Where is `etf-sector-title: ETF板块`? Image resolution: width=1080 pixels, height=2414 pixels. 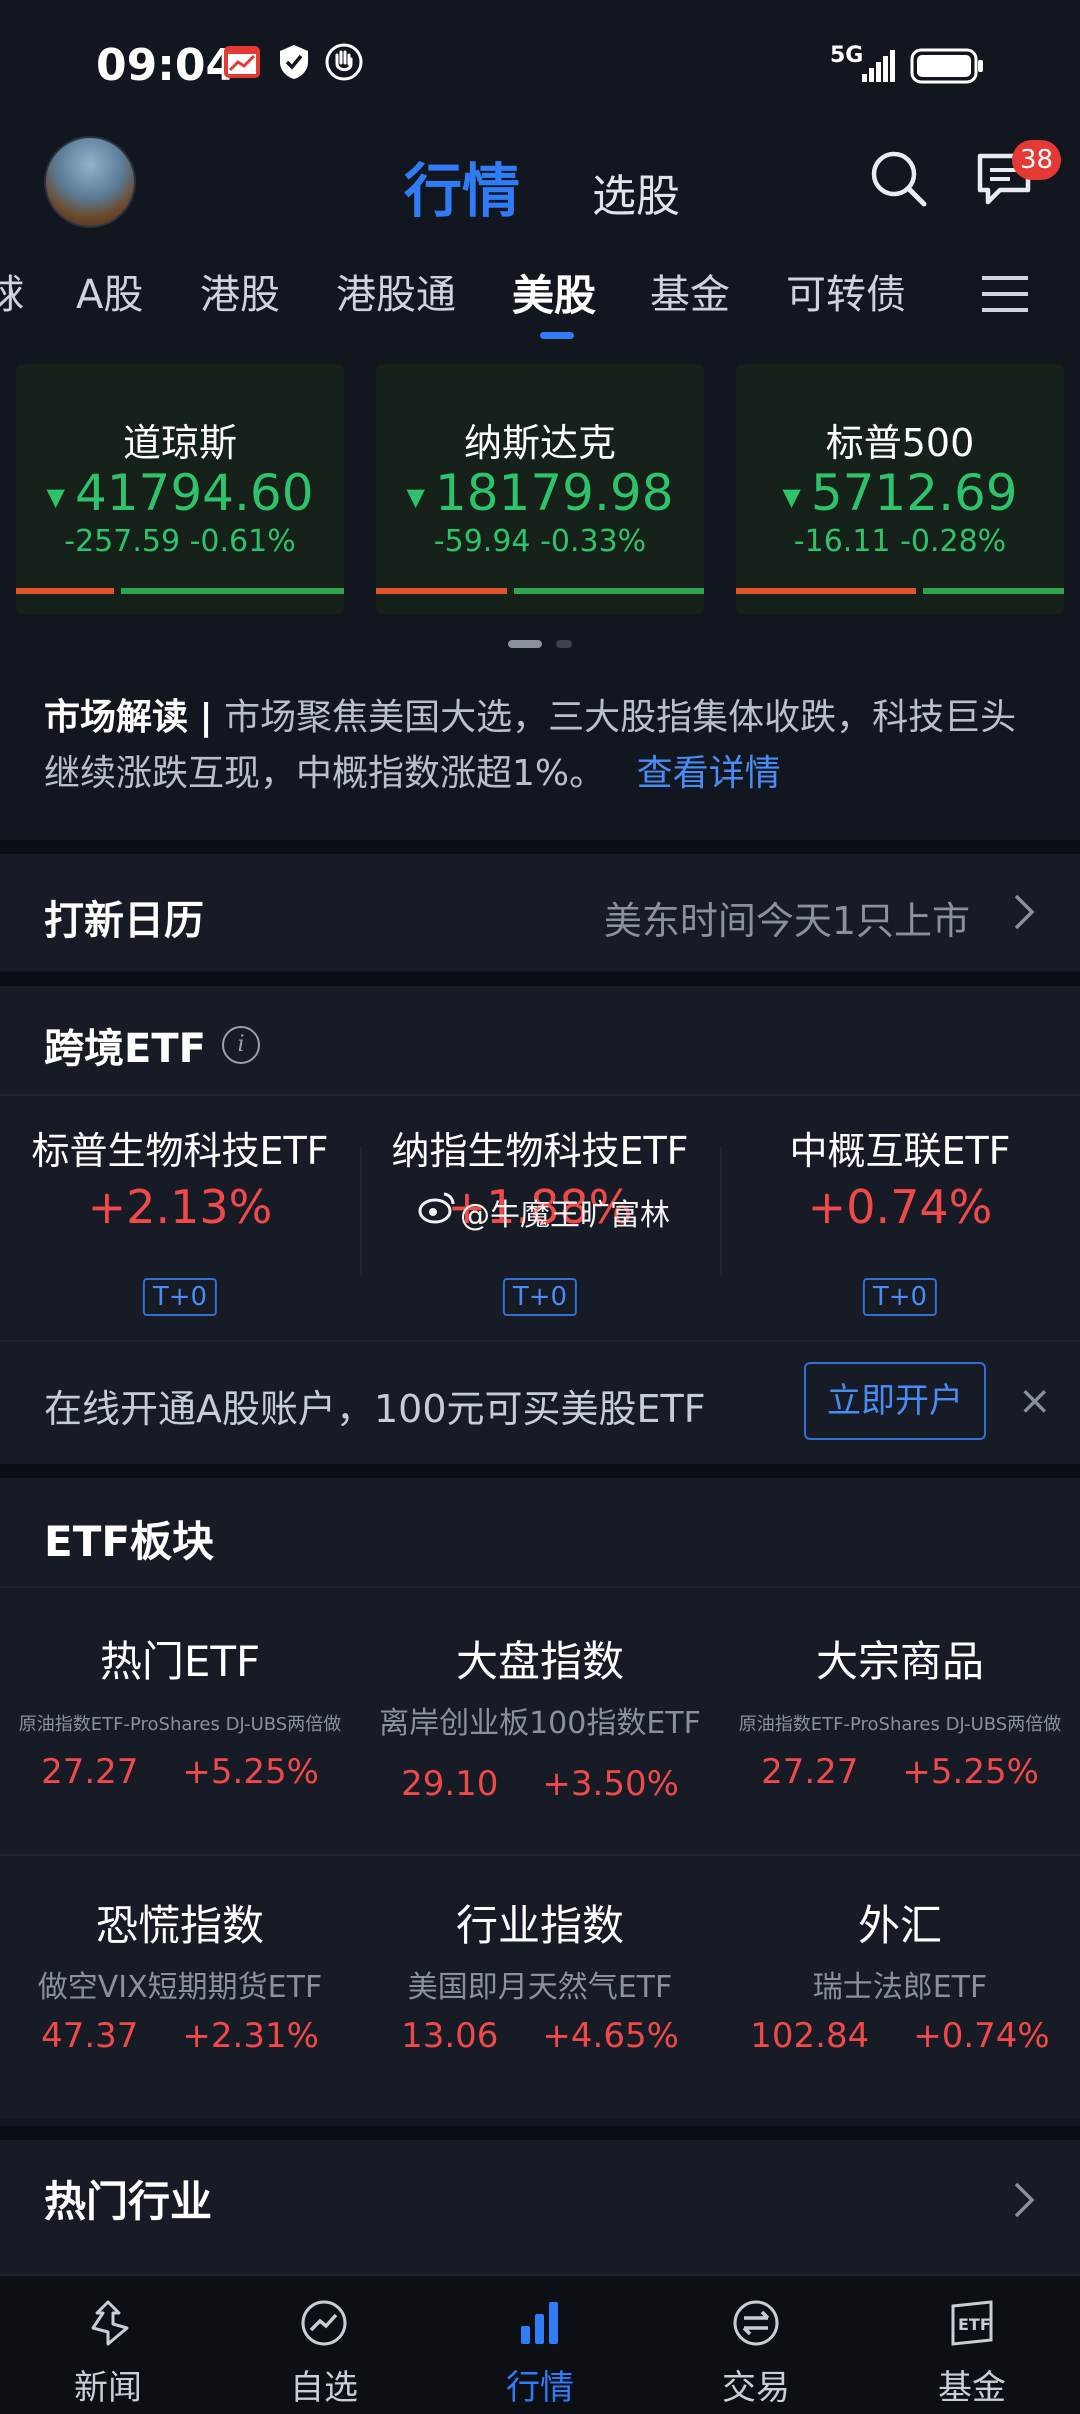
etf-sector-title: ETF板块 is located at coordinates (129, 1541).